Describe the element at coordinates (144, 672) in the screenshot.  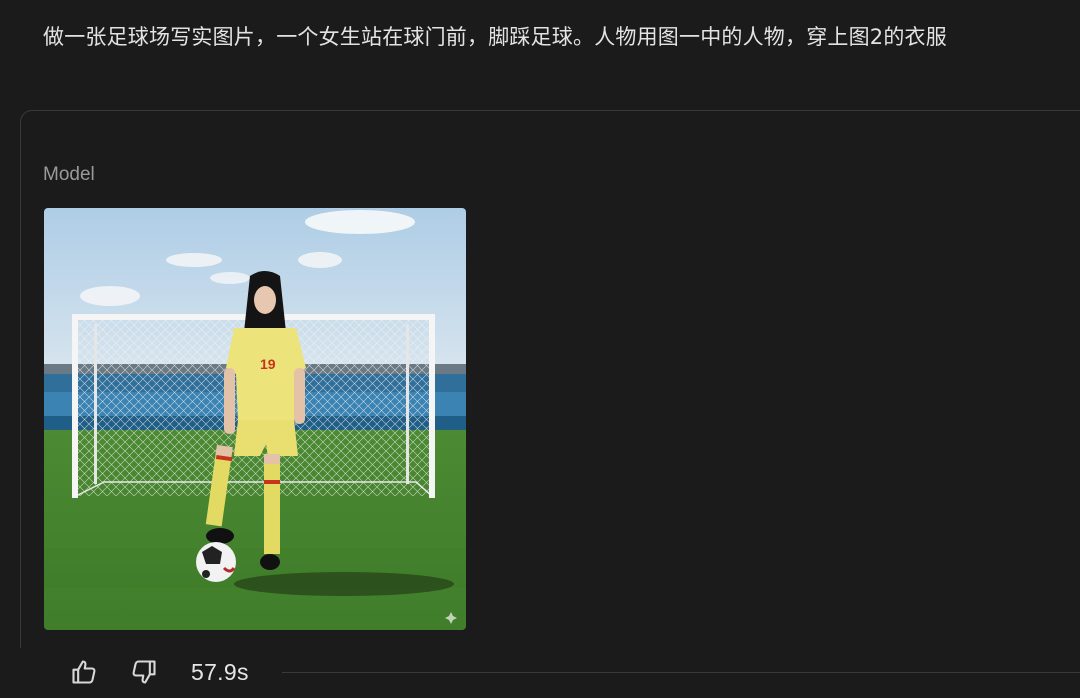
I see `thumb-down-icon` at that location.